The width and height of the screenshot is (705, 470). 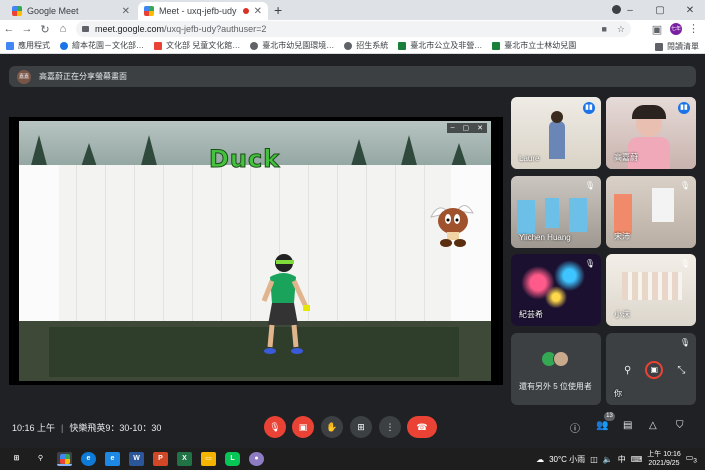 I want to click on host-controls-icon: ⛉, so click(x=680, y=425).